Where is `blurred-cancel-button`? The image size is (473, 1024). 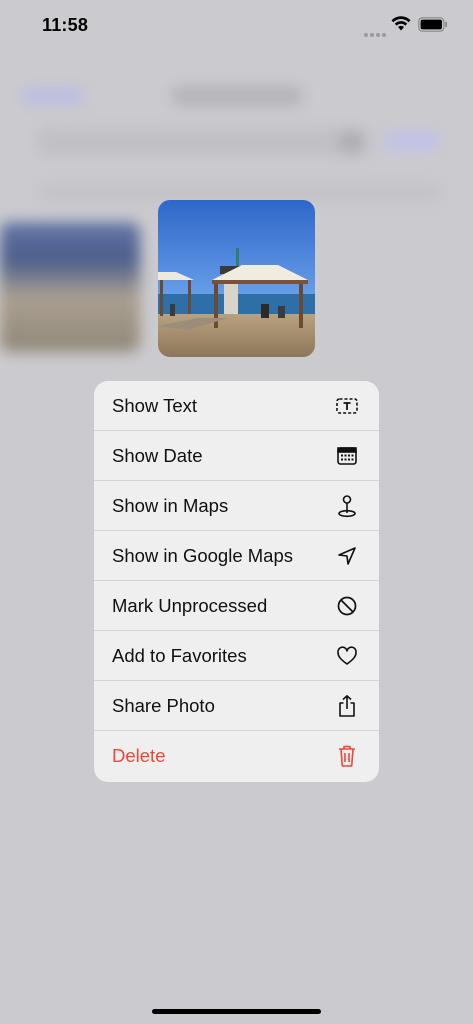 blurred-cancel-button is located at coordinates (412, 141).